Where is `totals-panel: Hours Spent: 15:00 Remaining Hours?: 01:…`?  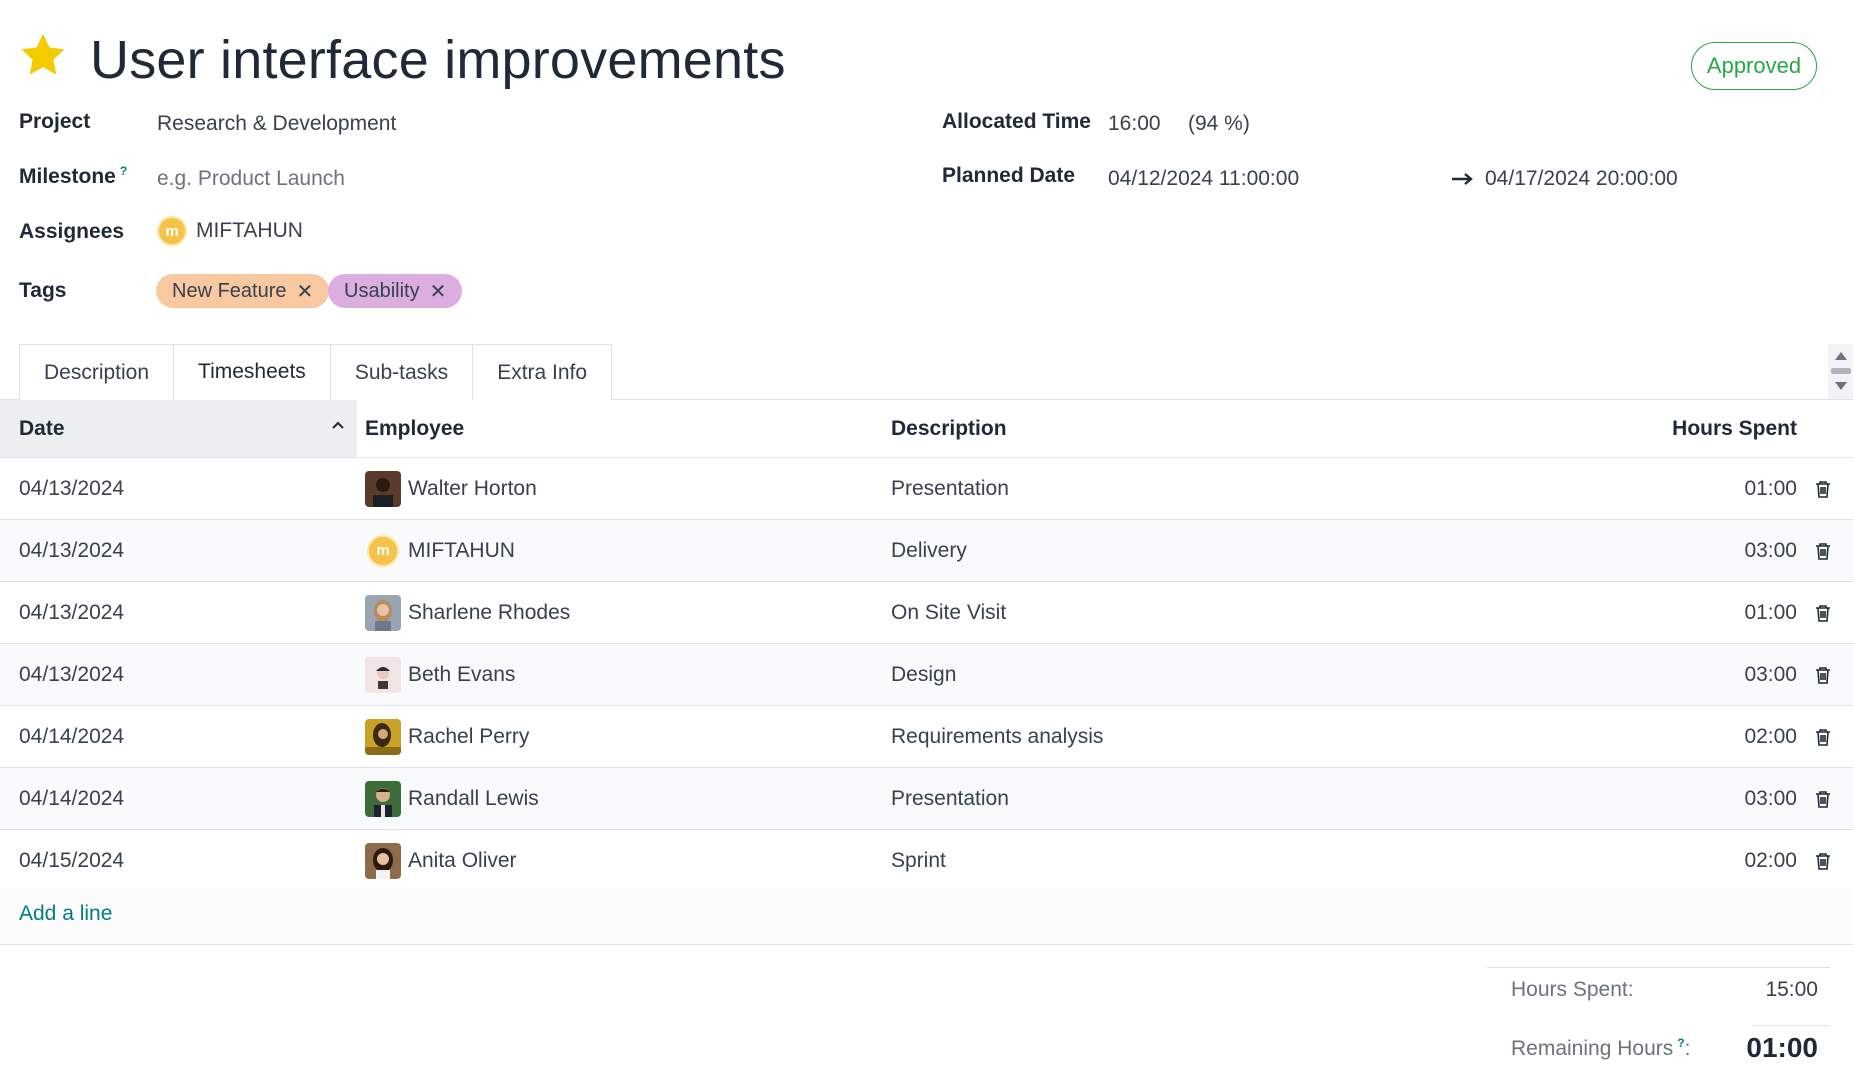 totals-panel: Hours Spent: 15:00 Remaining Hours?: 01:… is located at coordinates (1658, 1015).